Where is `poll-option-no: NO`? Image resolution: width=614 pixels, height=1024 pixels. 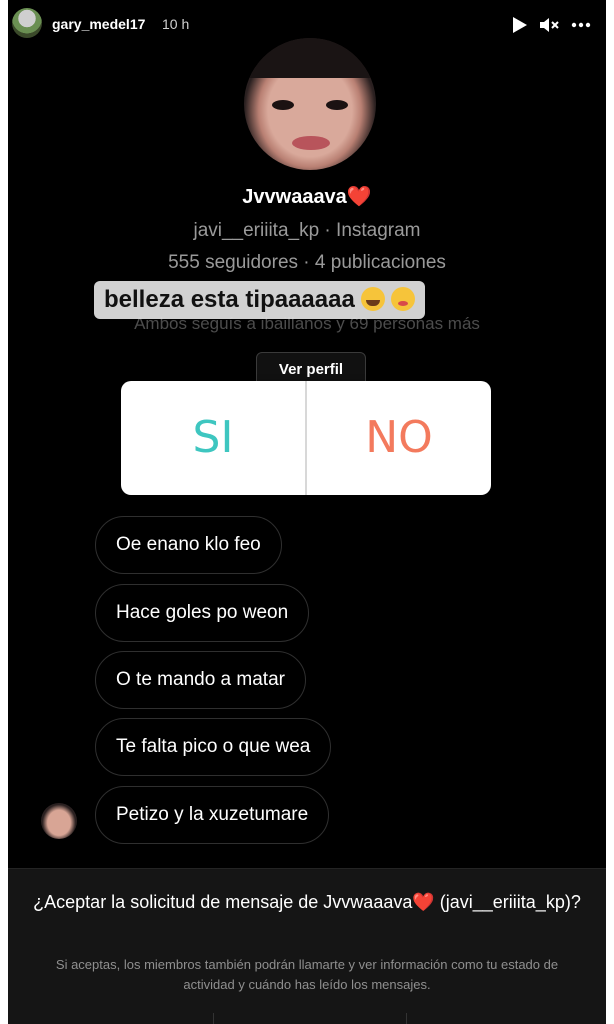 poll-option-no: NO is located at coordinates (399, 438).